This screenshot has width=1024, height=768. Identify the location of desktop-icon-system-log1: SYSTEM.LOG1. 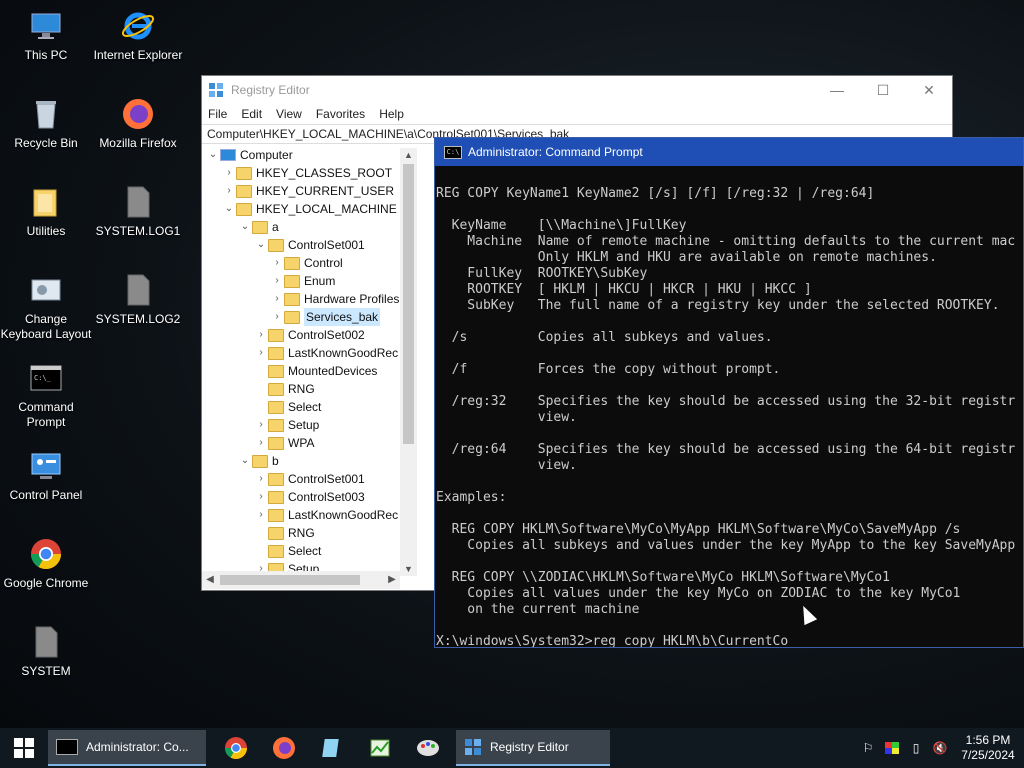
(138, 211).